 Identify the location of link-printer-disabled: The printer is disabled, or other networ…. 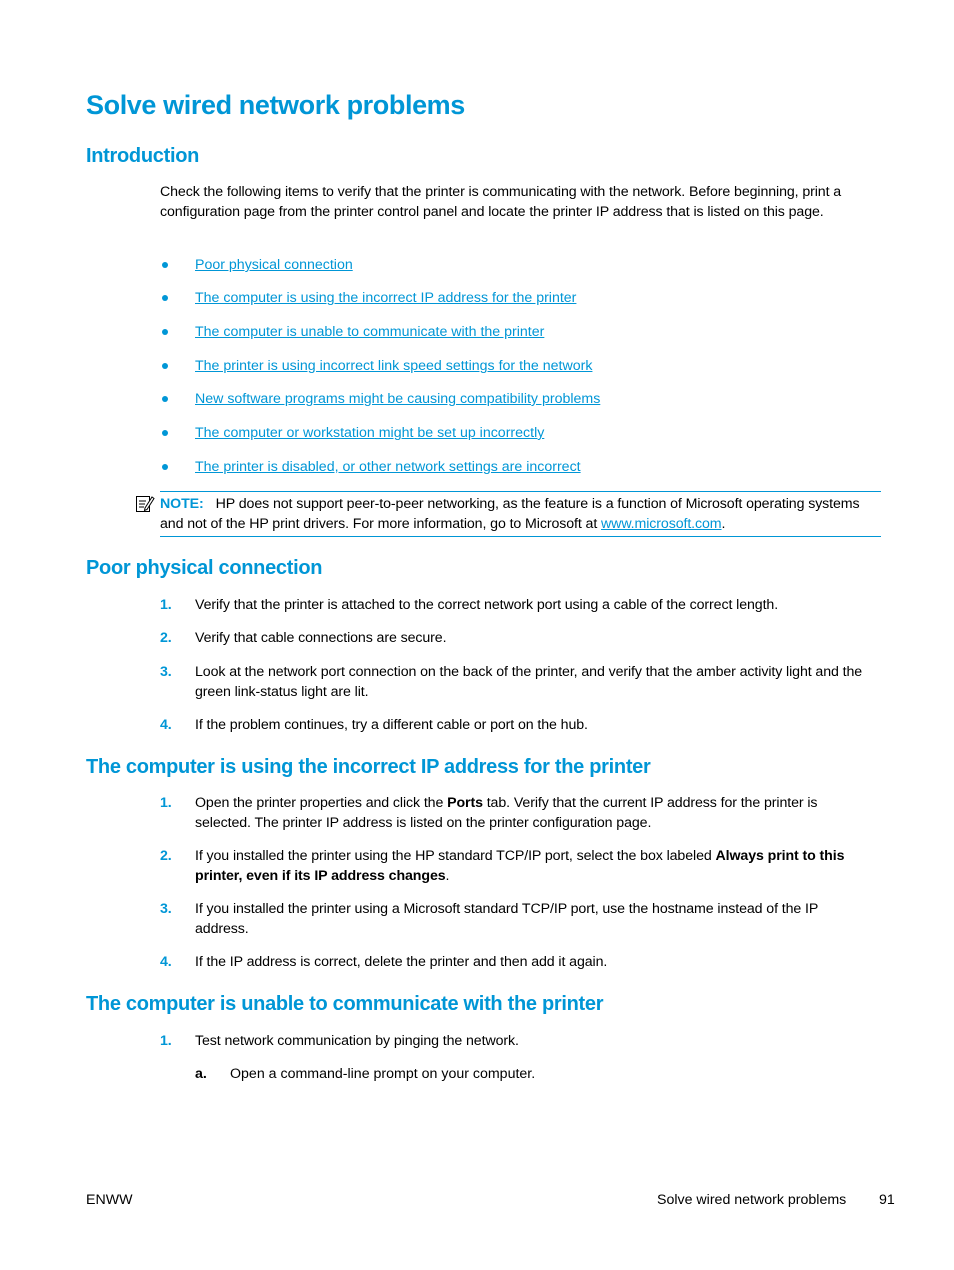
(388, 467).